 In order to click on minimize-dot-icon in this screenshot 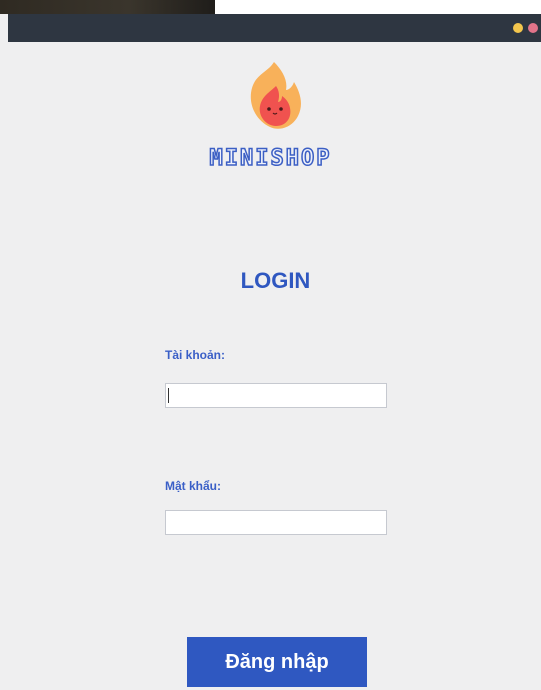, I will do `click(518, 28)`.